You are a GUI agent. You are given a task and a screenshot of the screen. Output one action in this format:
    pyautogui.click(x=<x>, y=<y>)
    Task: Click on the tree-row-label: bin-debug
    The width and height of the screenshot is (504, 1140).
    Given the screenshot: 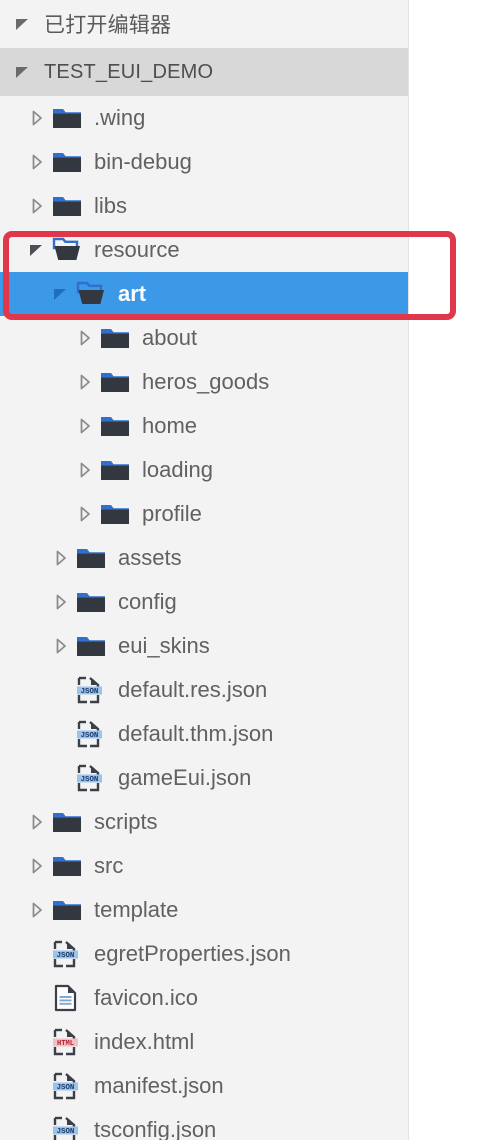 What is the action you would take?
    pyautogui.click(x=143, y=161)
    